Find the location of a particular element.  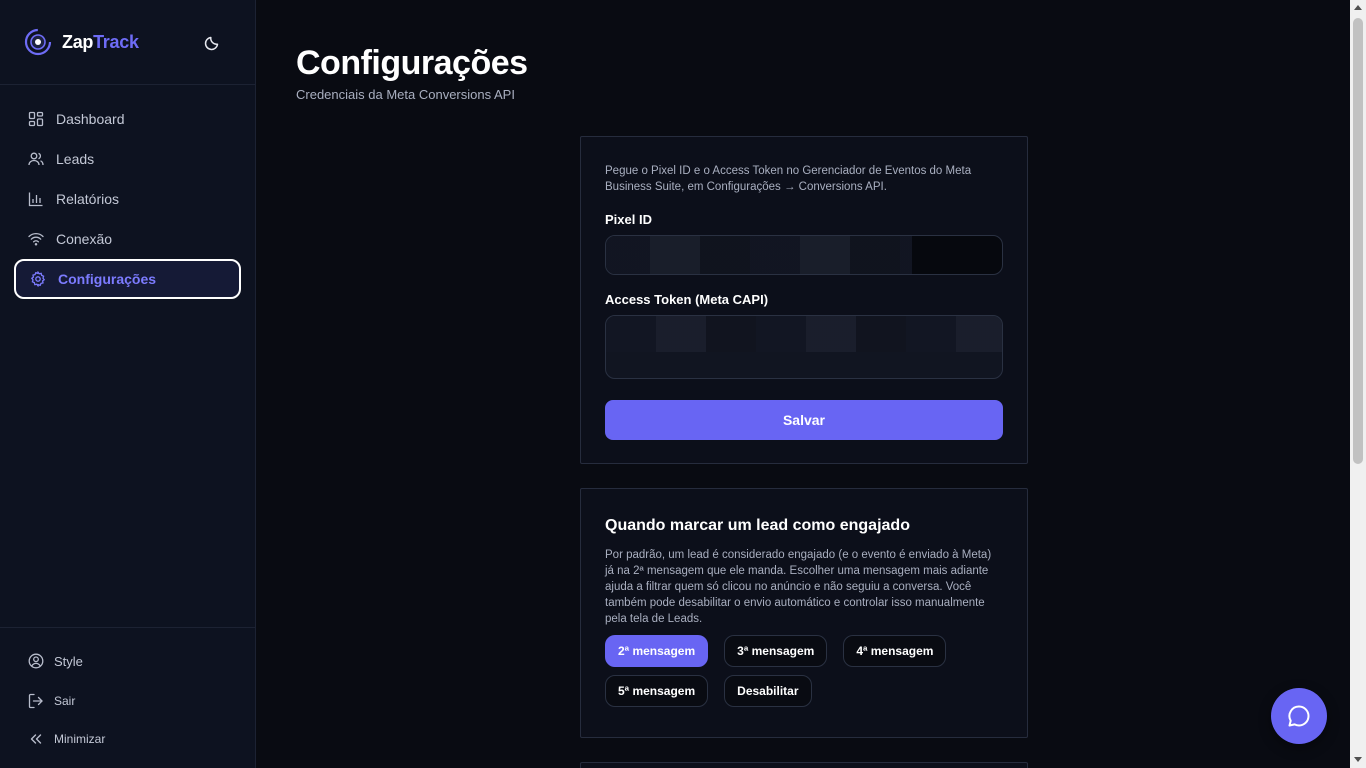

sidebar-item-label: Style is located at coordinates (68, 661).